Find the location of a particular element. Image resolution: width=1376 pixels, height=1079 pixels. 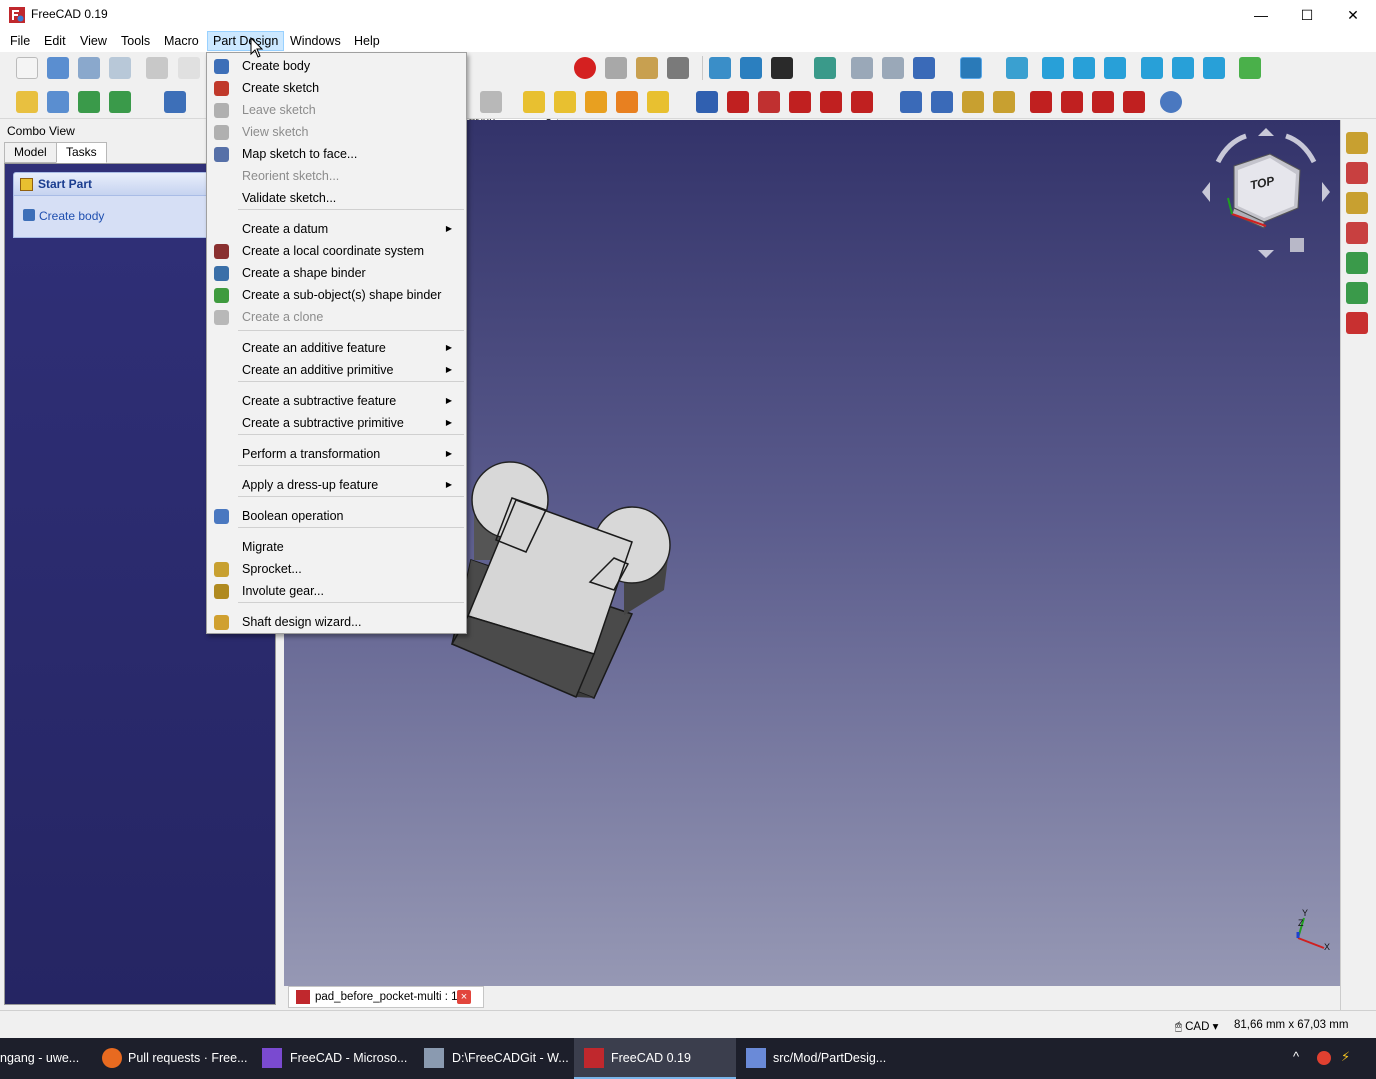

close-icon: × is located at coordinates (464, 997).